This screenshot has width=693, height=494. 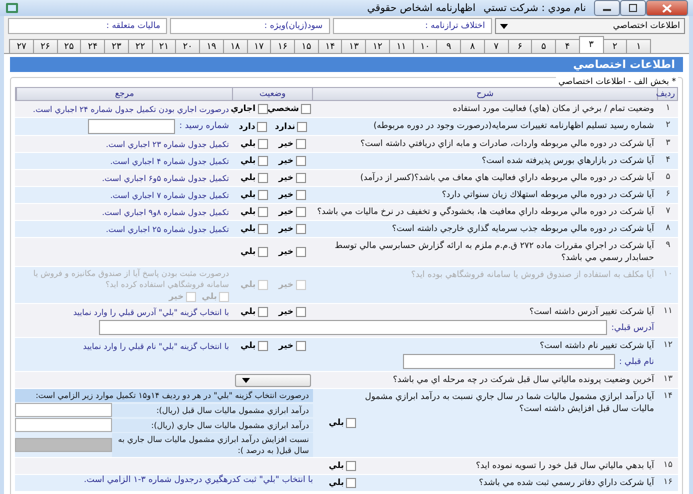 What do you see at coordinates (668, 379) in the screenshot?
I see `row-number: ۱۳` at bounding box center [668, 379].